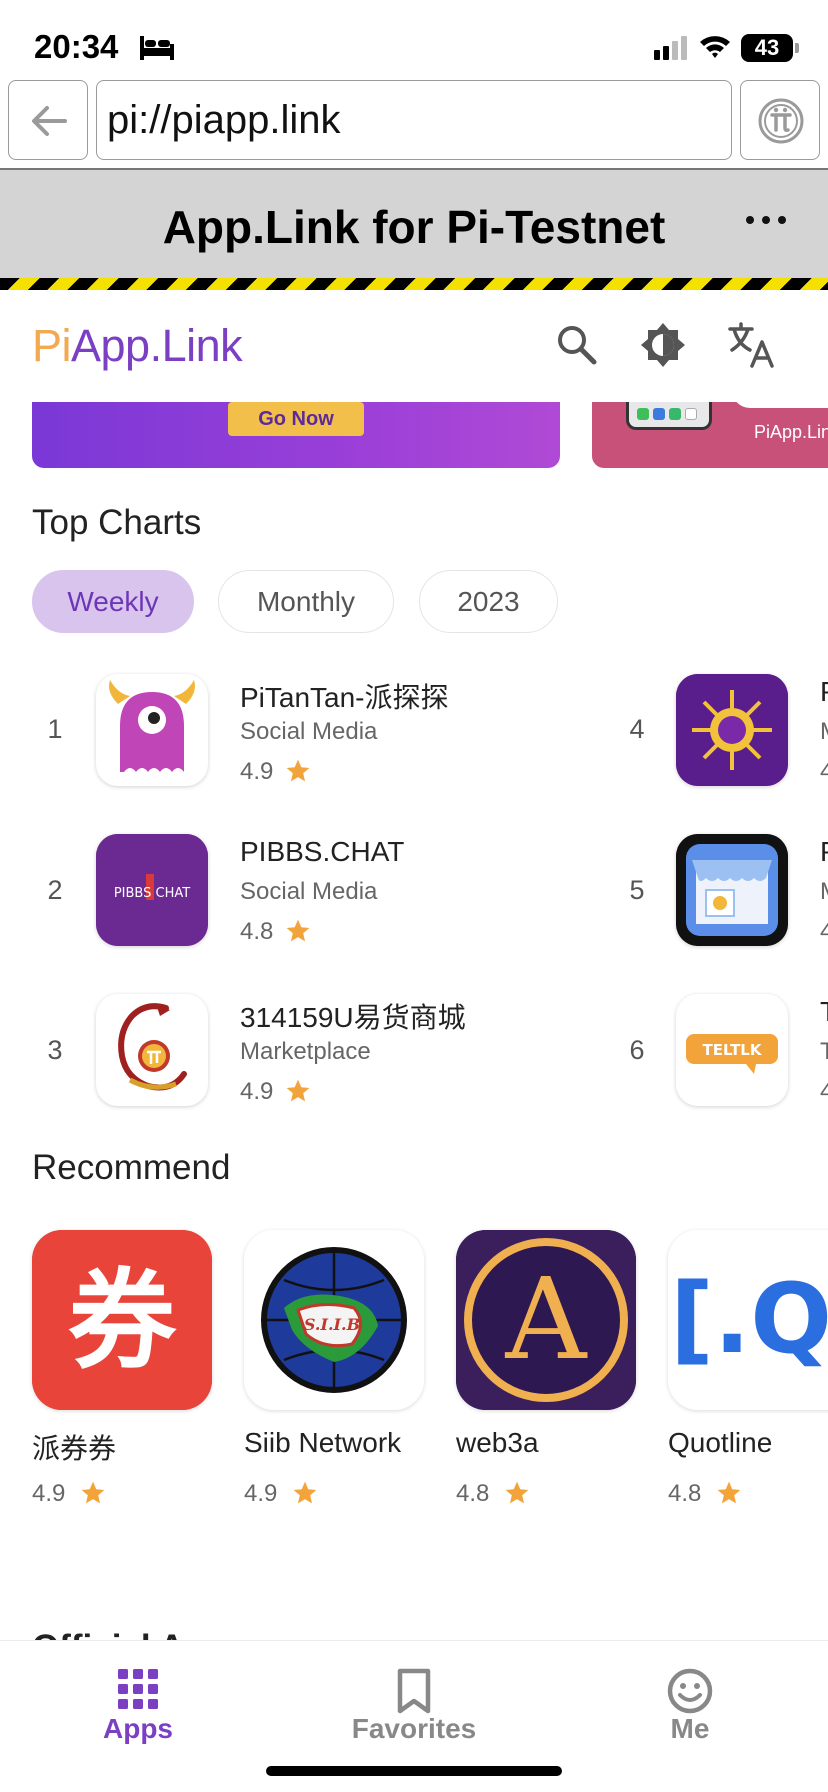 The image size is (828, 1792). Describe the element at coordinates (637, 729) in the screenshot. I see `rank-number: 4` at that location.